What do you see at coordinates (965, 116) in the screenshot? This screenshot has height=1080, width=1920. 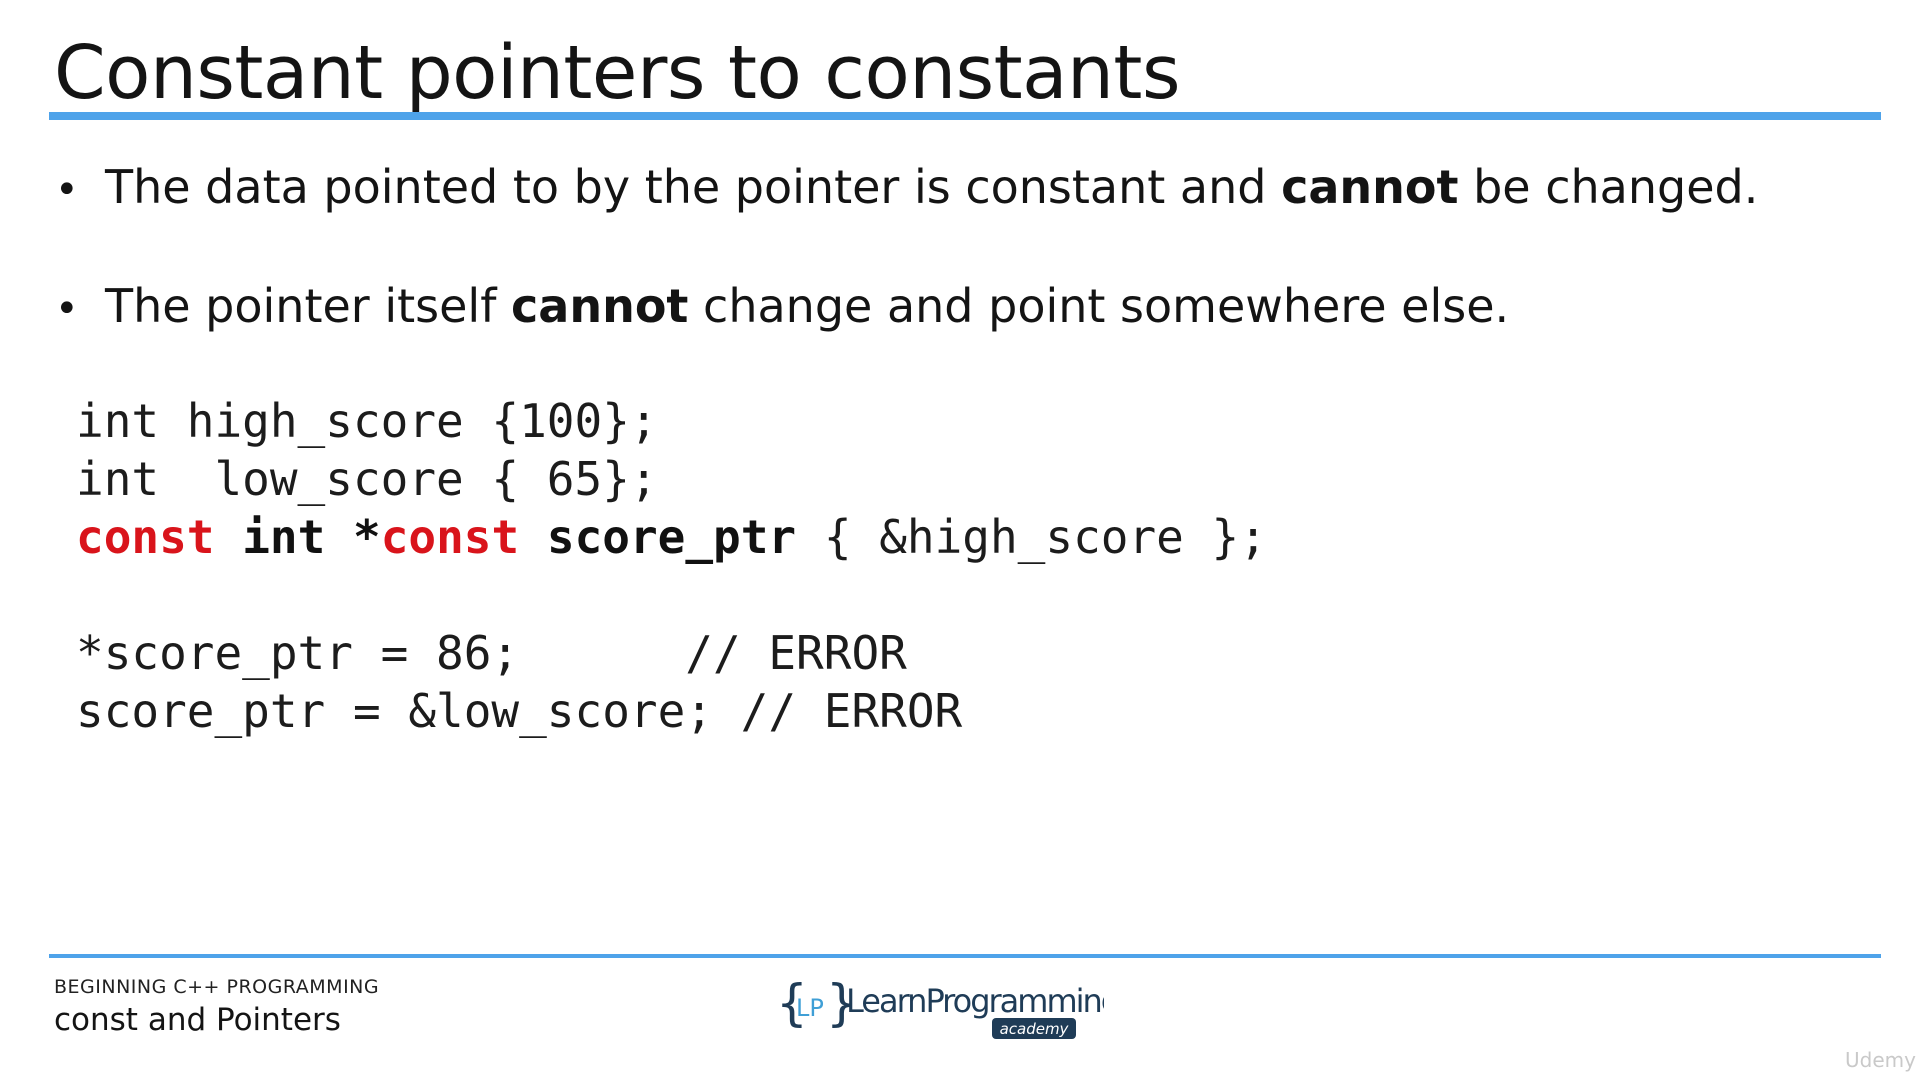 I see `title-underline` at bounding box center [965, 116].